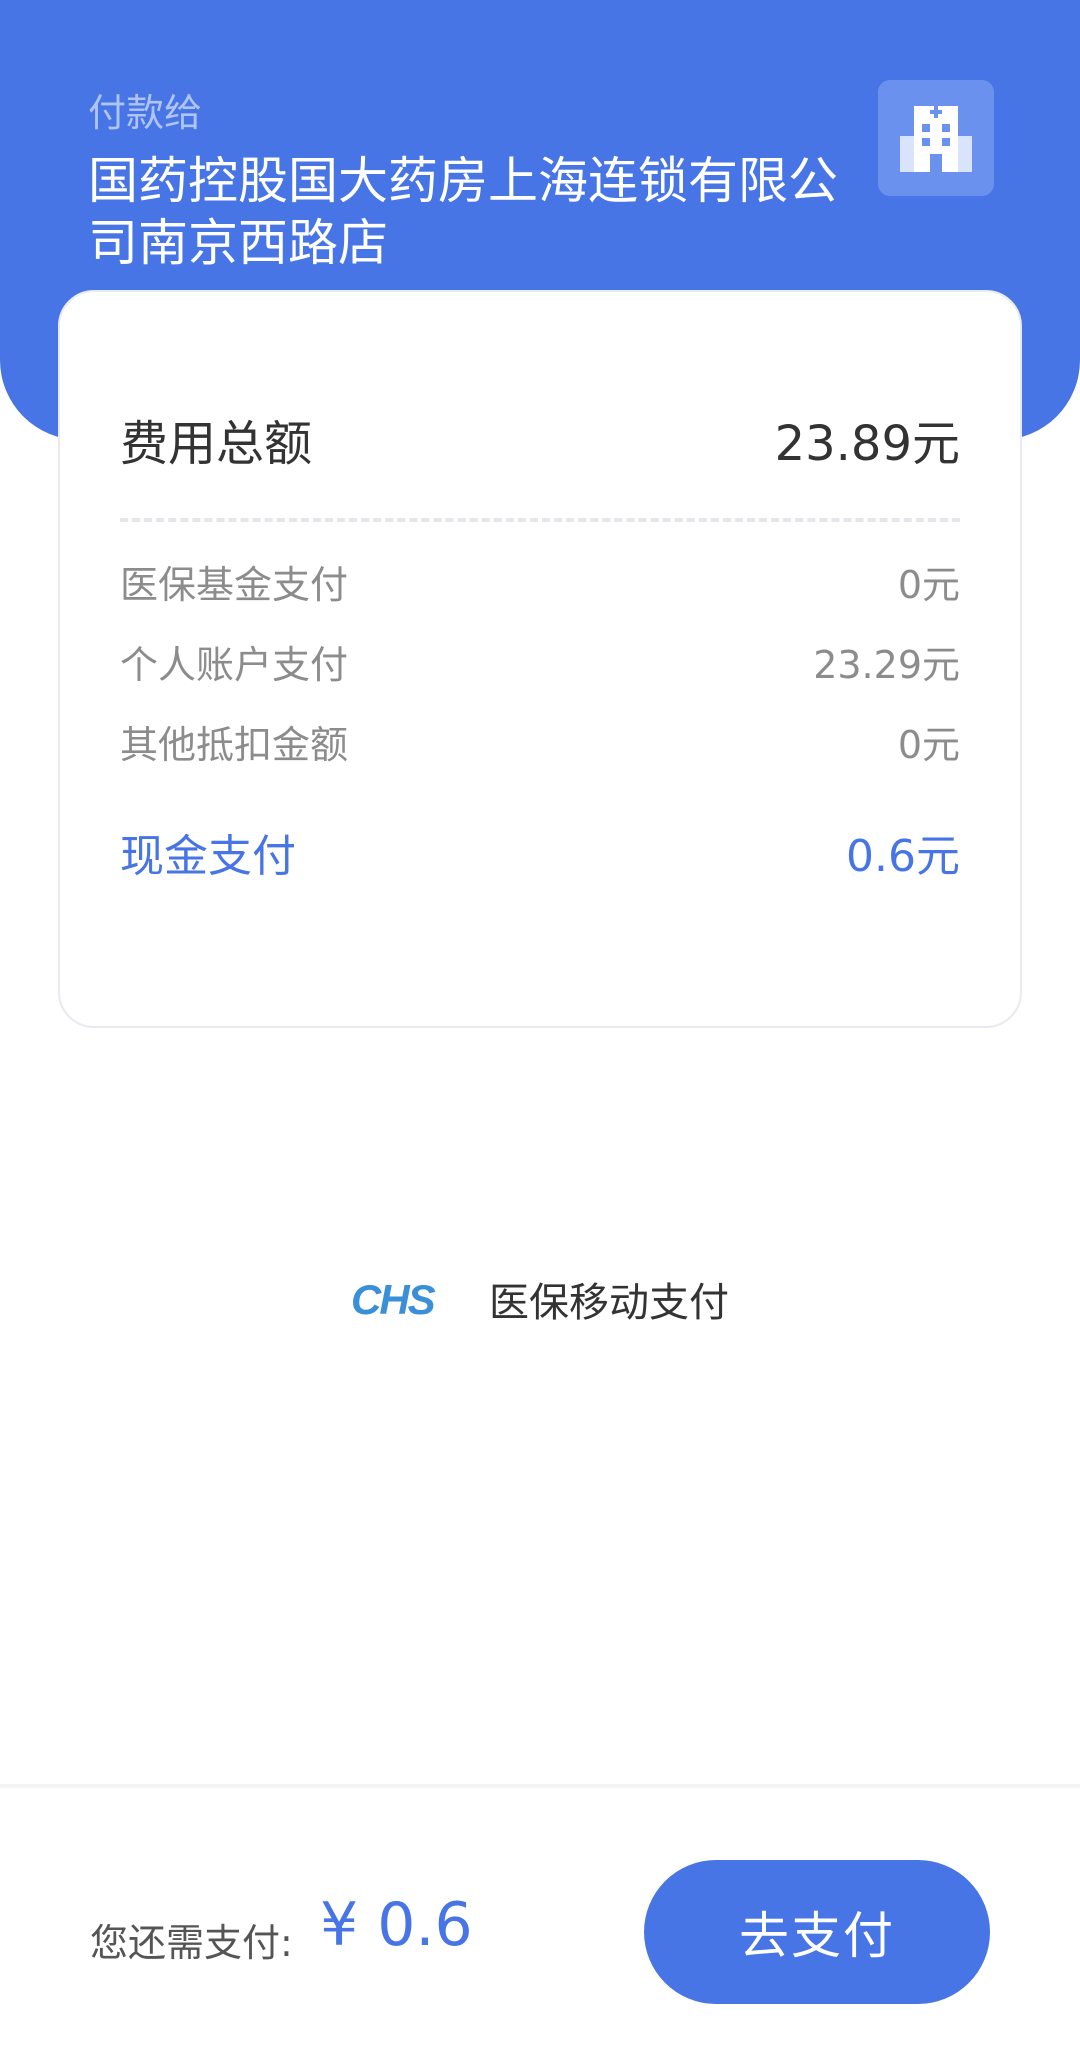 This screenshot has height=2070, width=1080. Describe the element at coordinates (191, 1943) in the screenshot. I see `remaining-label: 您还需支付:` at that location.